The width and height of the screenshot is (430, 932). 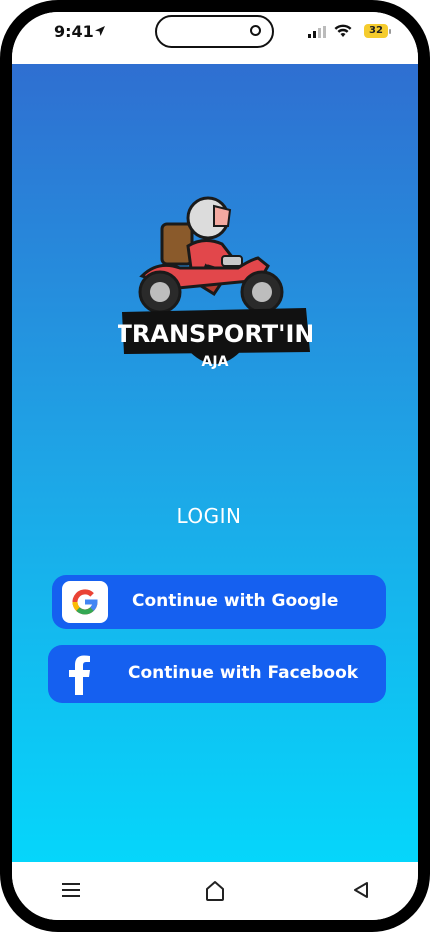 What do you see at coordinates (243, 673) in the screenshot?
I see `facebook-button-label: Continue with Facebook` at bounding box center [243, 673].